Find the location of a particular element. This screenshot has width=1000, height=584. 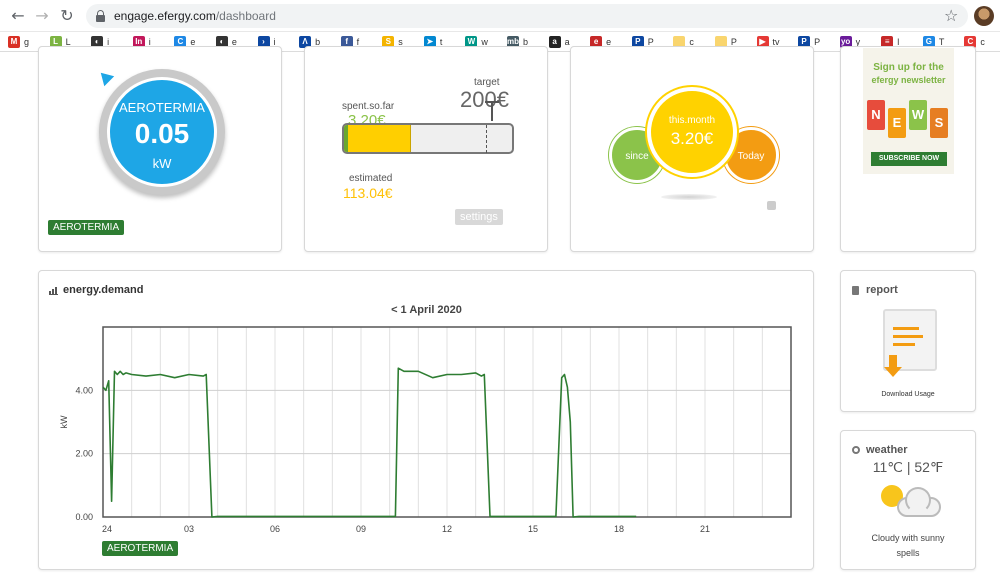

bookmark-label: c is located at coordinates (982, 42).